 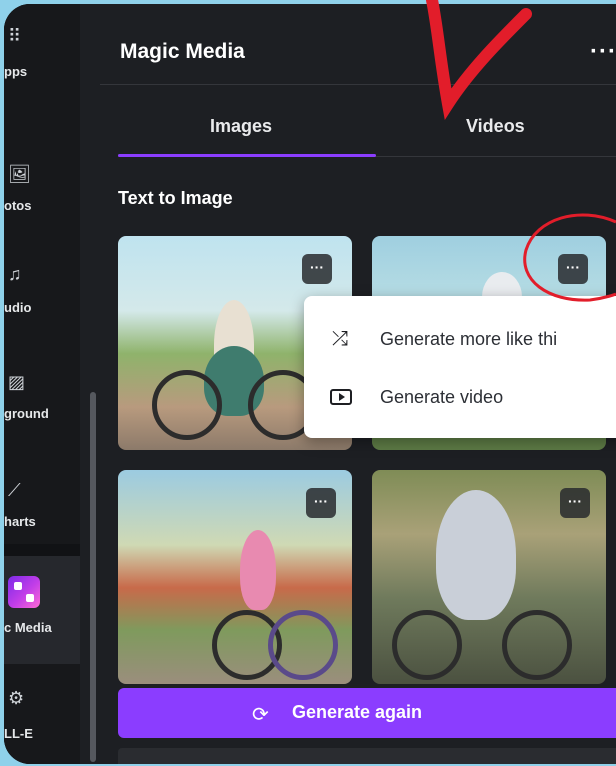 What do you see at coordinates (479, 60) in the screenshot?
I see `annotation-arrow-icon` at bounding box center [479, 60].